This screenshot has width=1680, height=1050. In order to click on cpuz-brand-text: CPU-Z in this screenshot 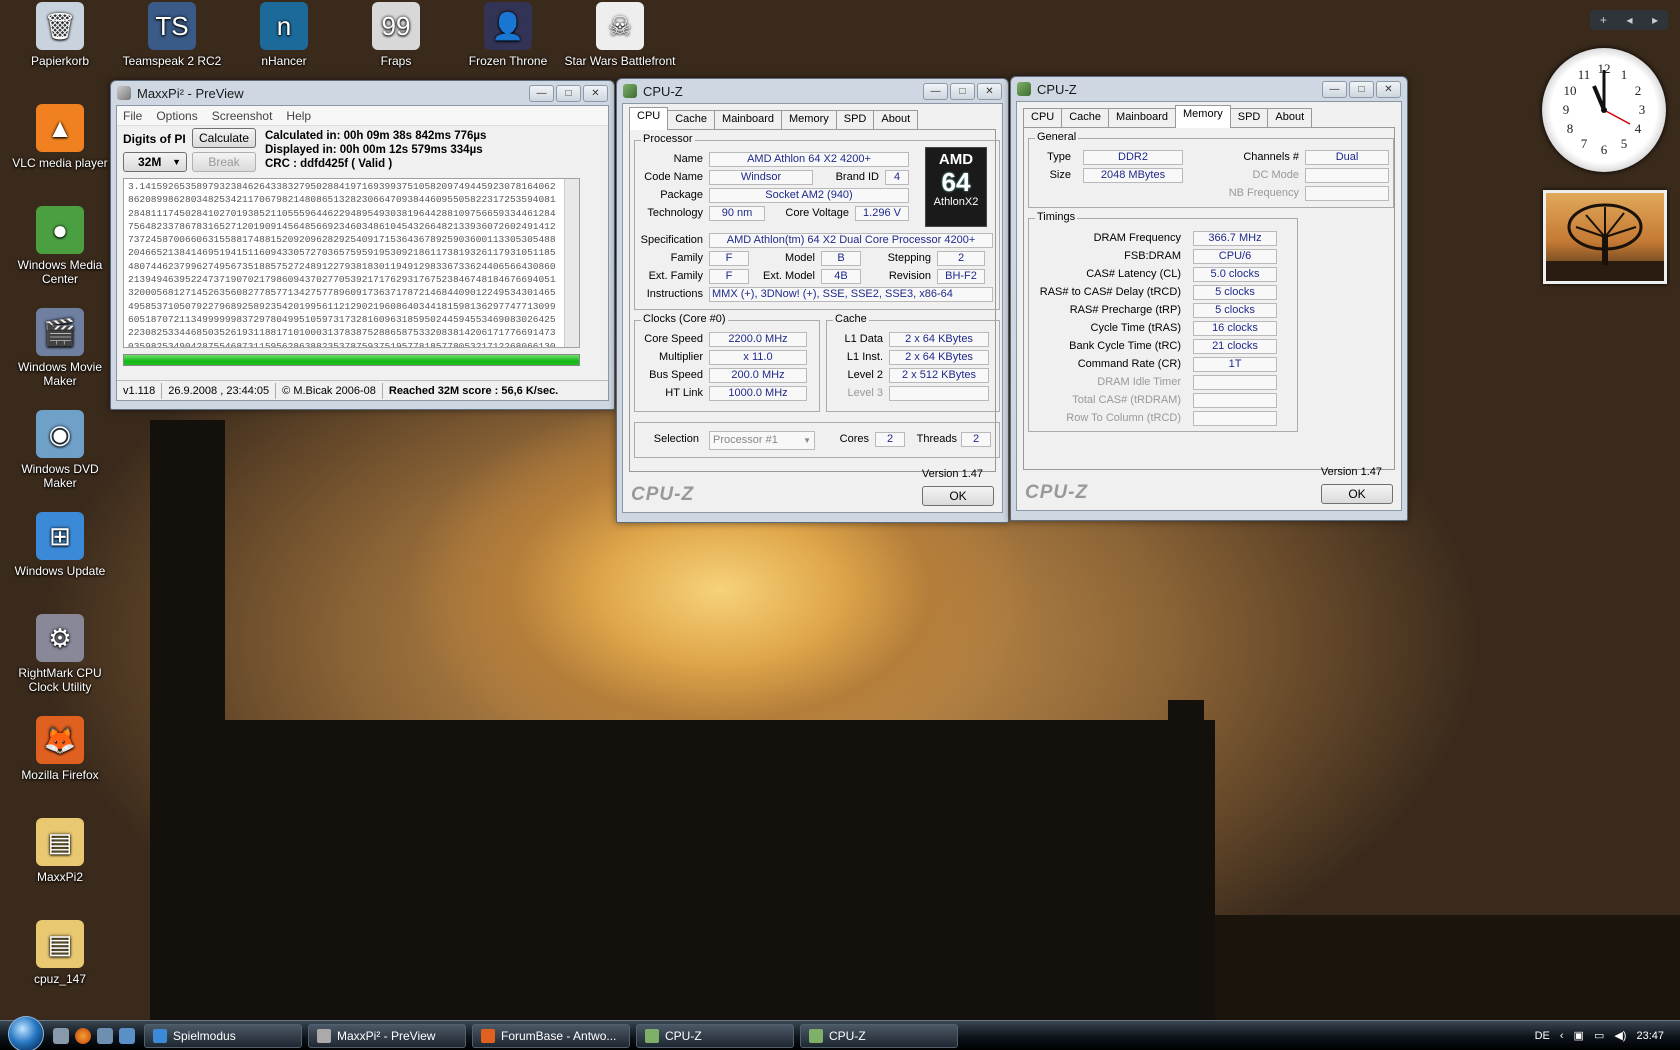, I will do `click(663, 494)`.